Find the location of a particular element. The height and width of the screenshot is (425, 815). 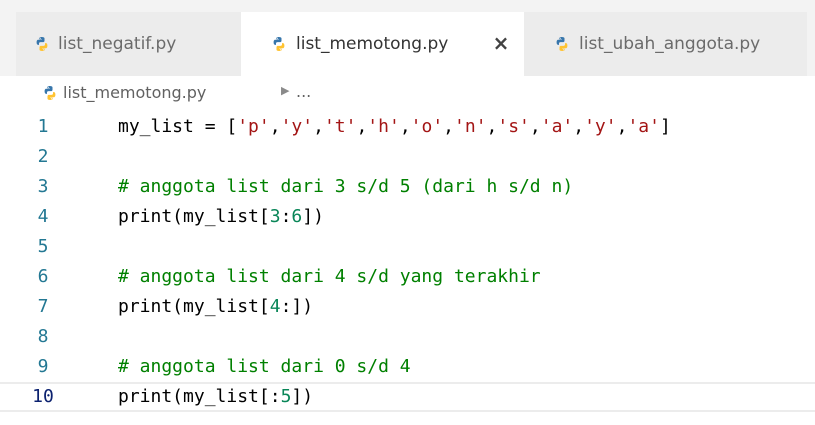

tab-label: list_negatif.py is located at coordinates (117, 44).